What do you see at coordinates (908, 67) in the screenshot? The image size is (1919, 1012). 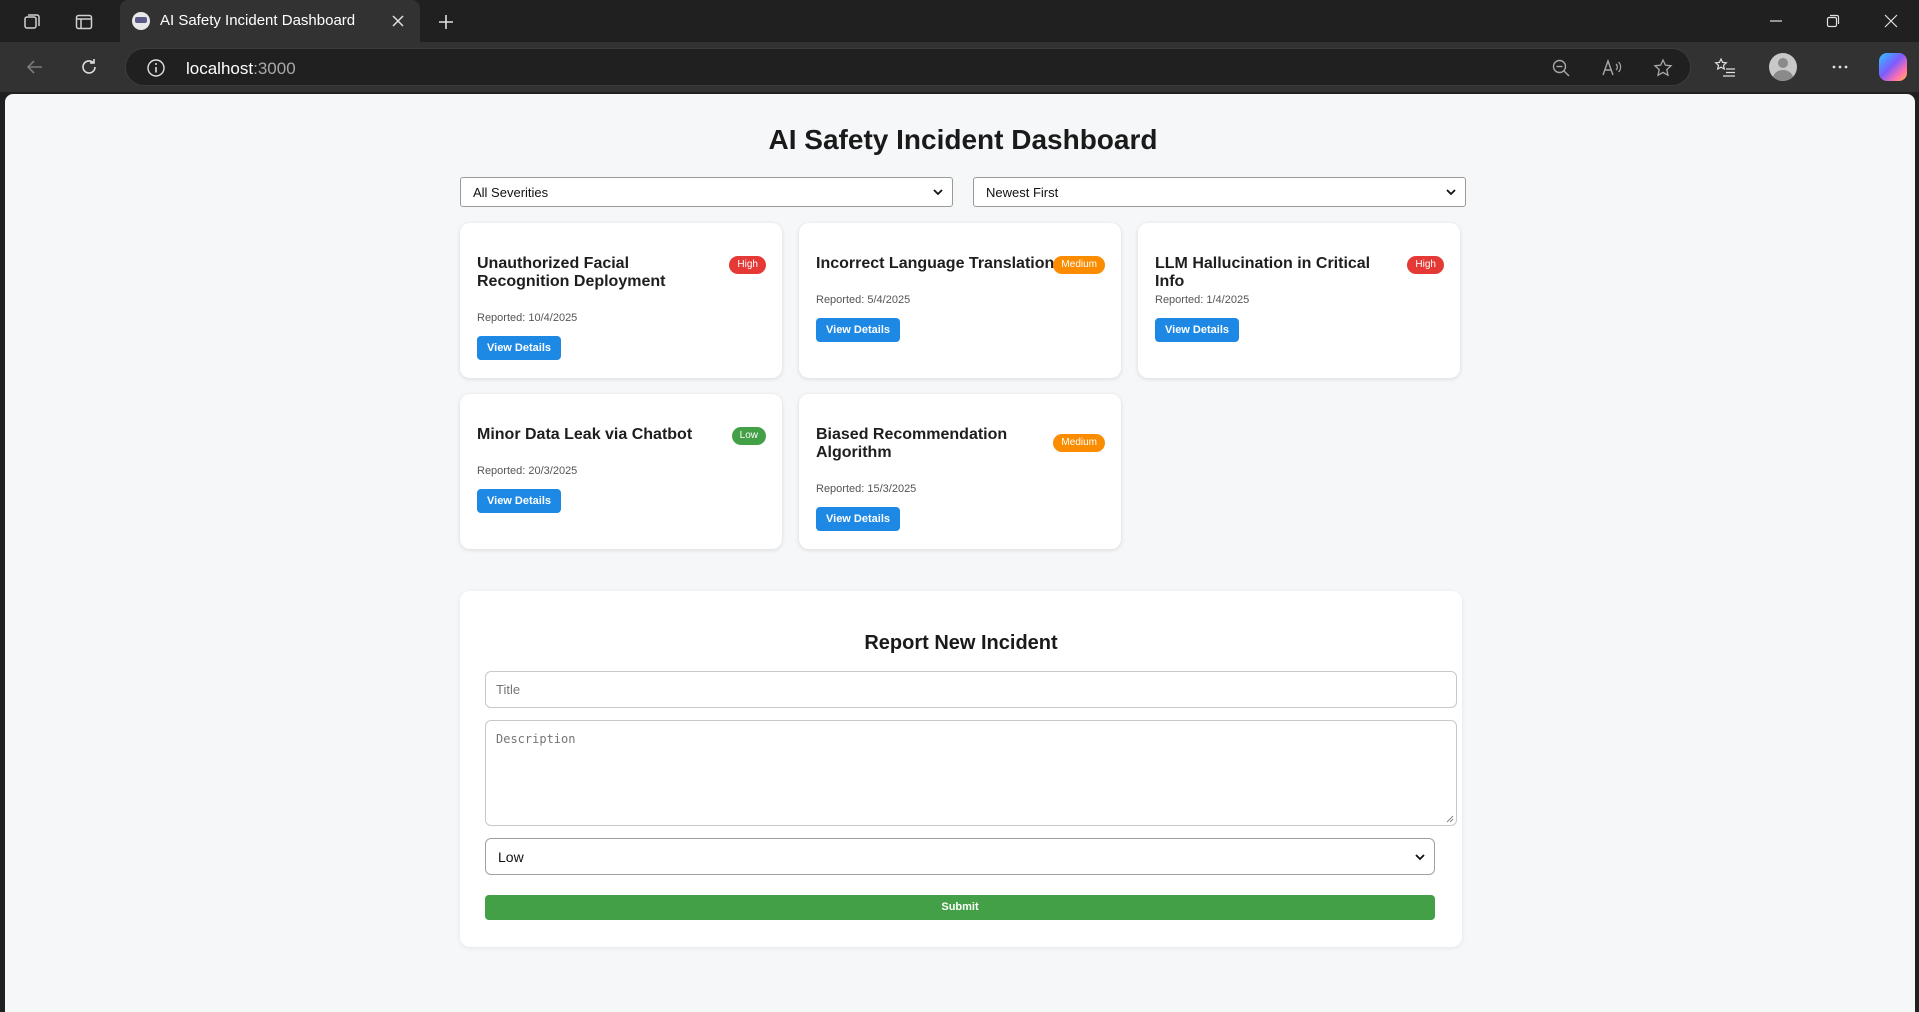 I see `address-bar: localhost:3000` at bounding box center [908, 67].